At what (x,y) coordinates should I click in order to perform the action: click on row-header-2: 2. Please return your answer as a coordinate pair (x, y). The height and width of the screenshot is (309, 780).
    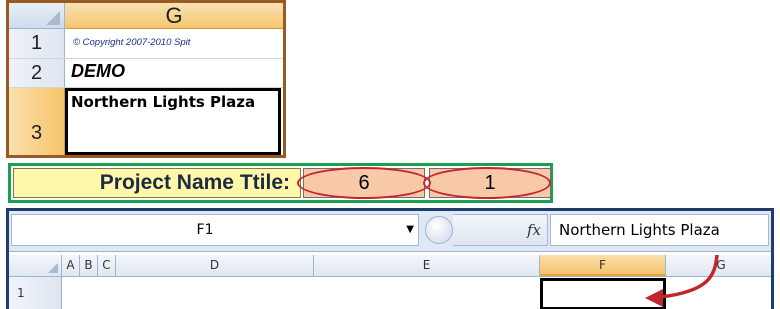
    Looking at the image, I should click on (37, 73).